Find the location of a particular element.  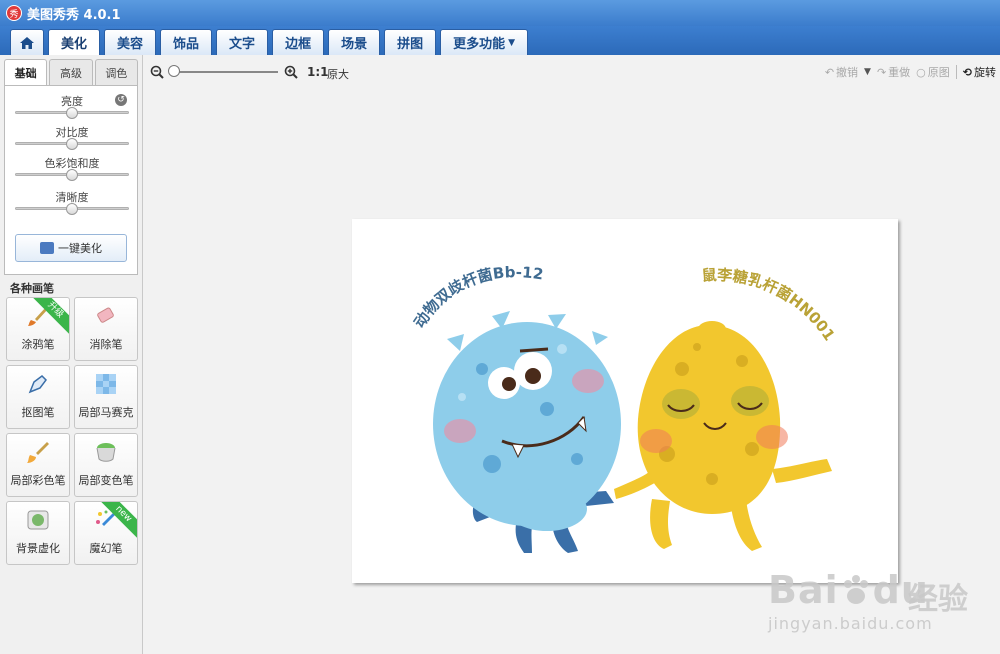

zoom-slider-knob is located at coordinates (174, 71).